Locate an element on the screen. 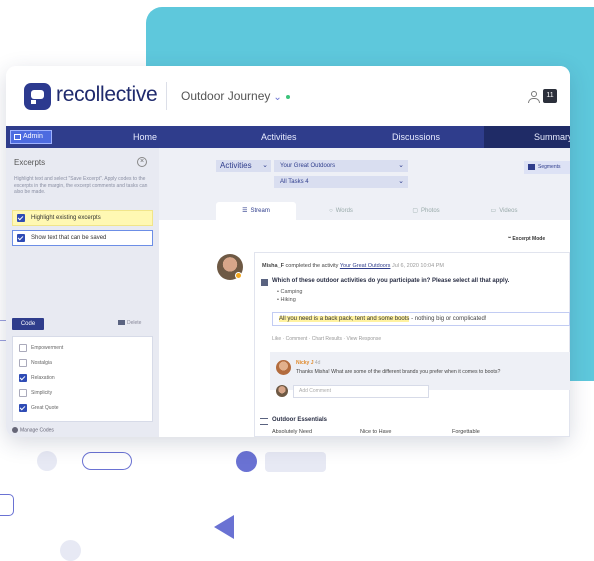  section-title: Outdoor Essentials is located at coordinates (300, 420).